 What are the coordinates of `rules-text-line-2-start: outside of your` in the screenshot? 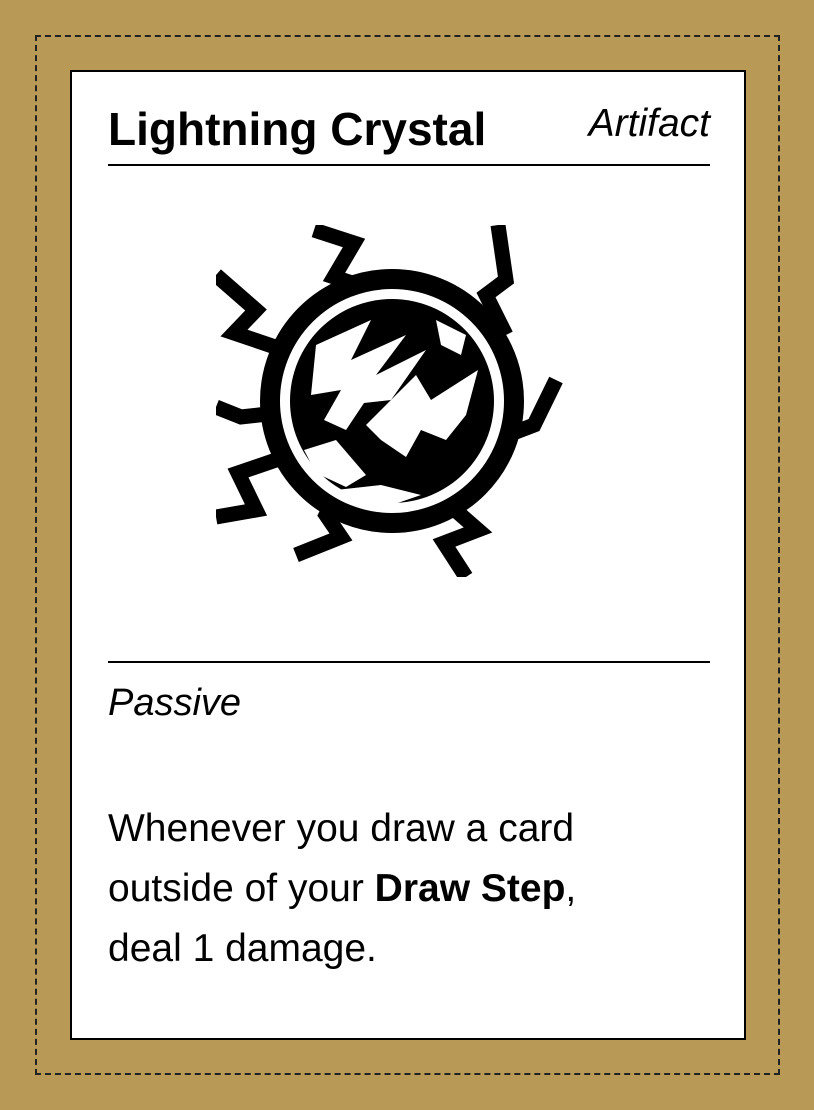 It's located at (241, 888).